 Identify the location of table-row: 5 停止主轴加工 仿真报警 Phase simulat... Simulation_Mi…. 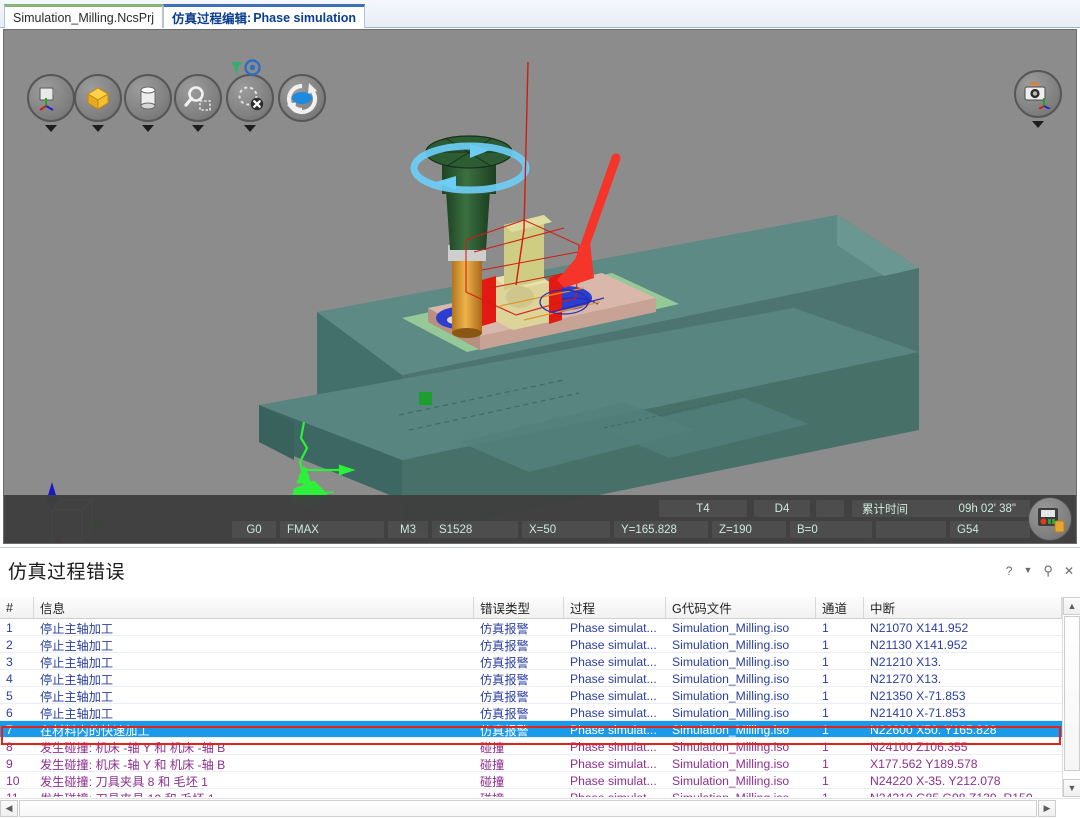
(531, 695).